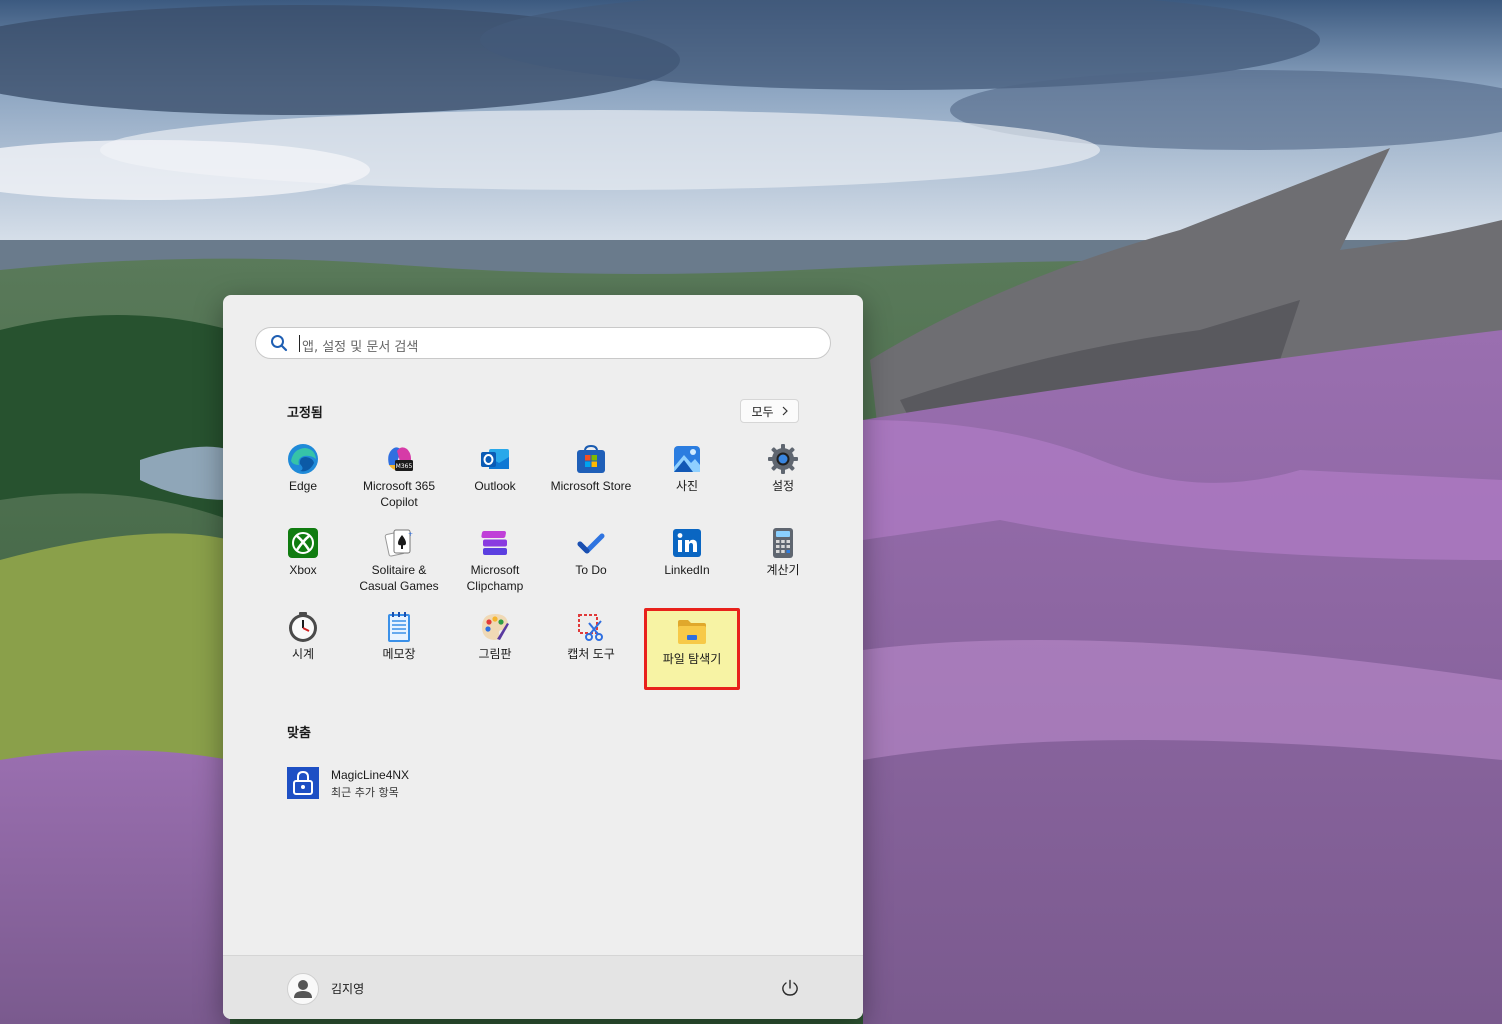 This screenshot has width=1502, height=1024. Describe the element at coordinates (495, 459) in the screenshot. I see `outlook-icon` at that location.